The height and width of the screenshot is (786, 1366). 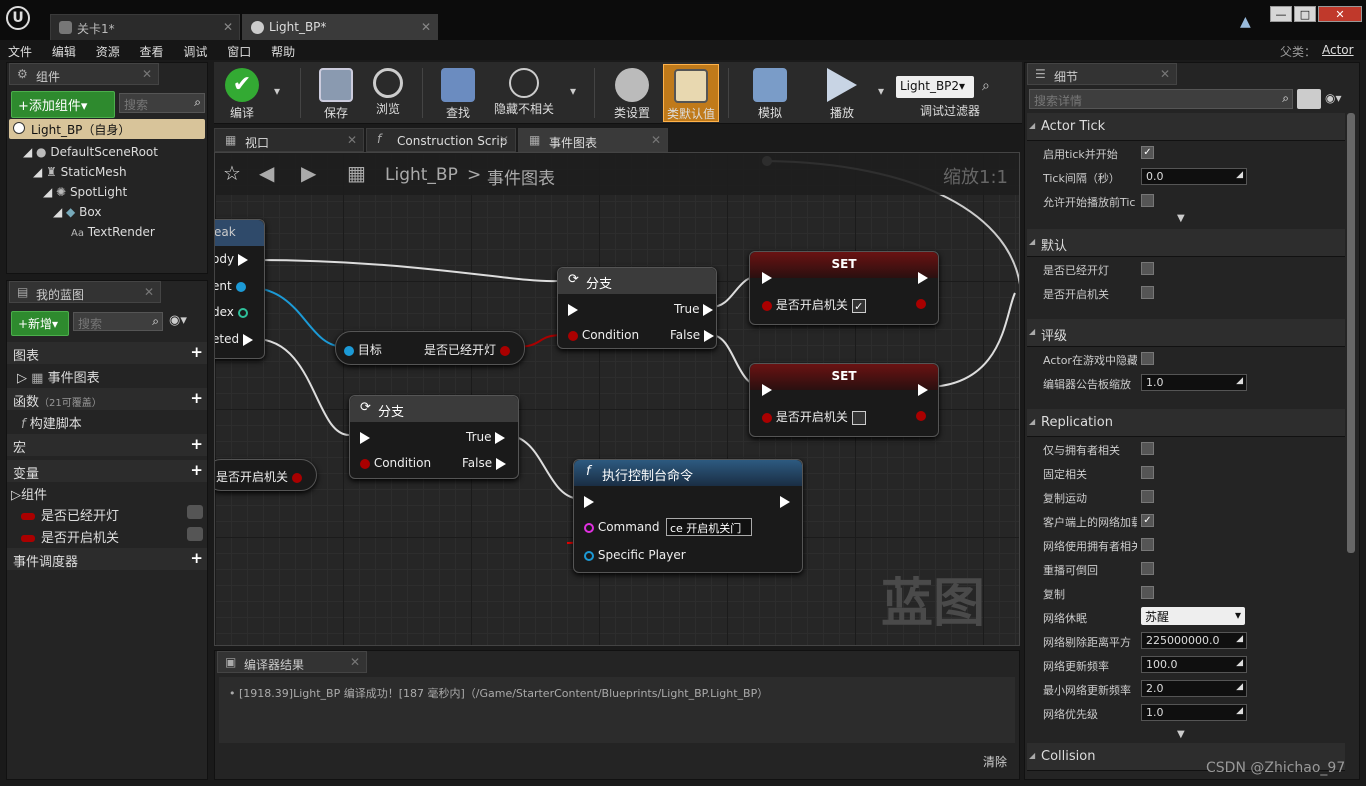 I want to click on variable-item-switch: 是否开启机关, so click(x=112, y=536).